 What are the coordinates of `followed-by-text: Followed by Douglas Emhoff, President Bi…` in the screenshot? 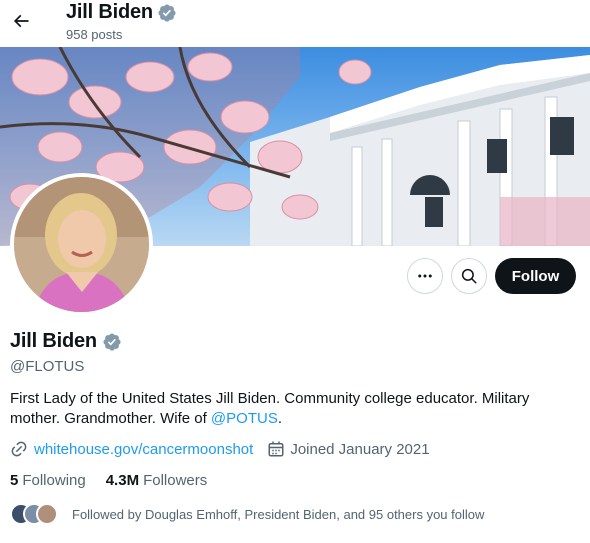 It's located at (278, 514).